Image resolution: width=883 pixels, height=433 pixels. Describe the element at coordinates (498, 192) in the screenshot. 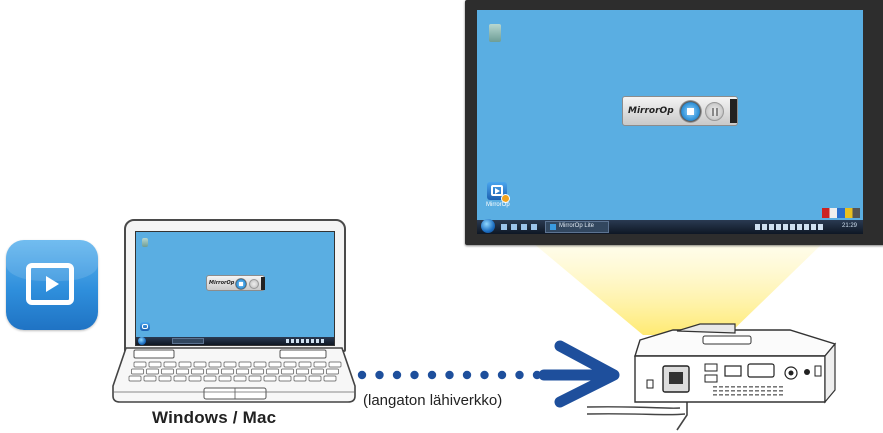

I see `mirrorop-desktop-icon` at that location.